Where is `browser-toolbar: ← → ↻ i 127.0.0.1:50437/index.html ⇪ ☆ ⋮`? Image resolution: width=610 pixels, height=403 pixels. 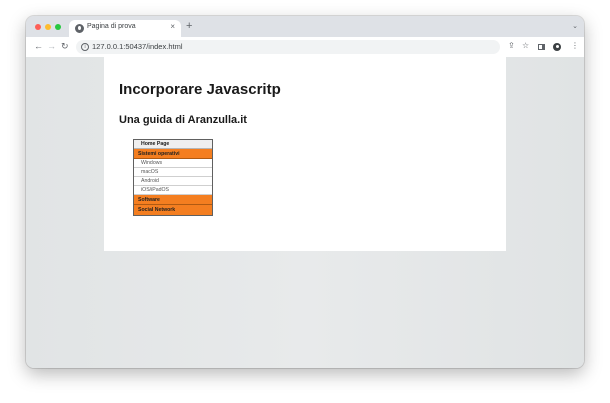 browser-toolbar: ← → ↻ i 127.0.0.1:50437/index.html ⇪ ☆ ⋮ is located at coordinates (305, 47).